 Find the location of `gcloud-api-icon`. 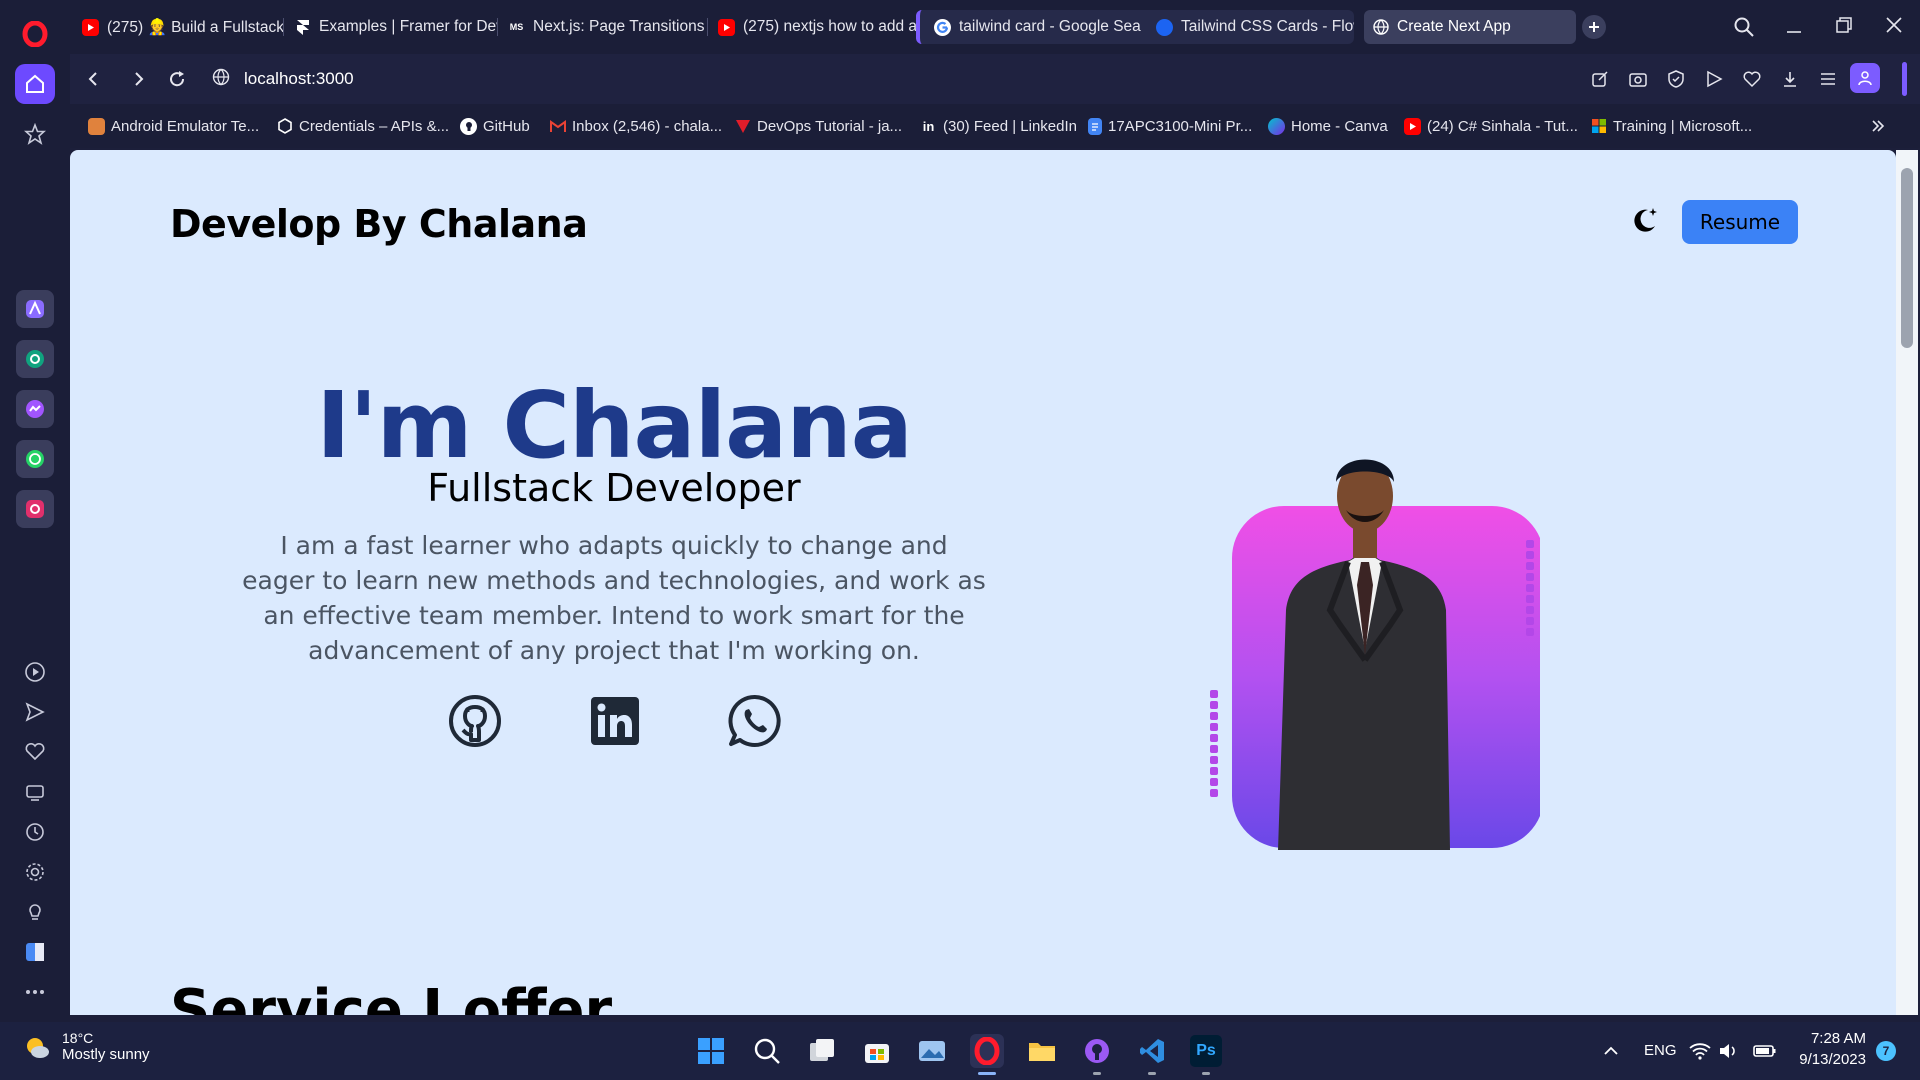

gcloud-api-icon is located at coordinates (284, 126).